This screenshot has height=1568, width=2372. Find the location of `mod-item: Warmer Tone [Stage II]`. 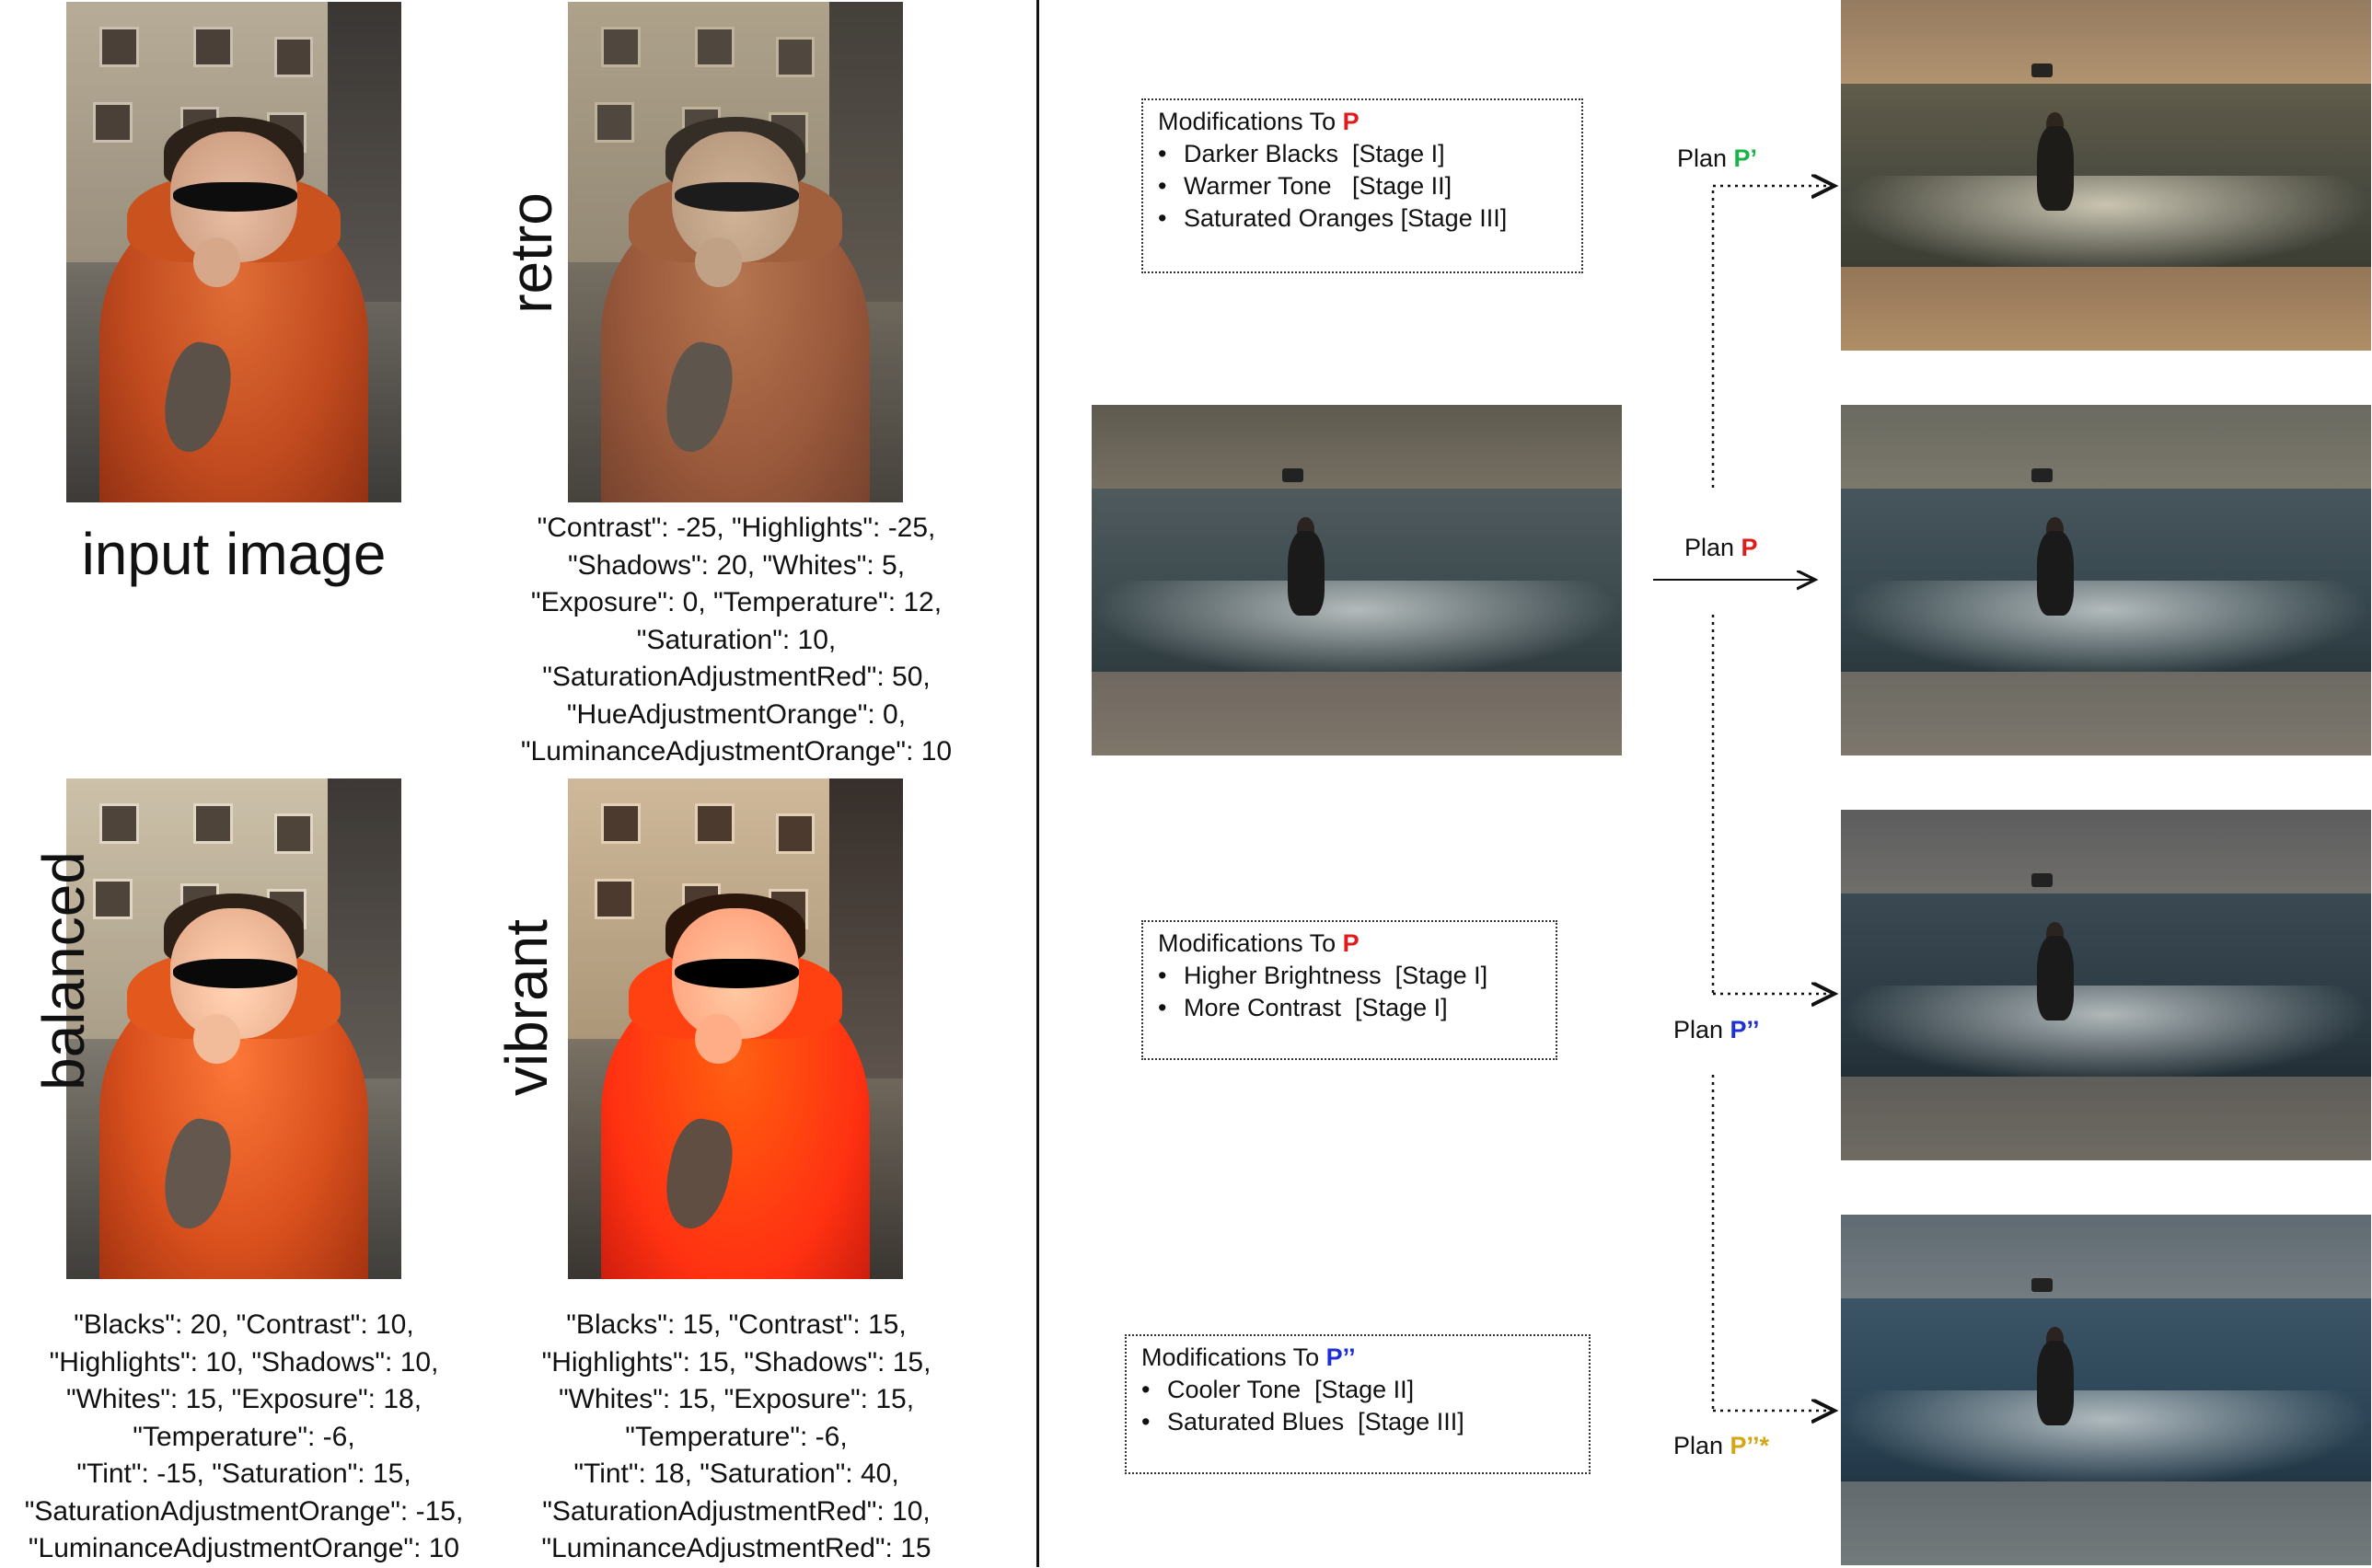

mod-item: Warmer Tone [Stage II] is located at coordinates (1362, 186).